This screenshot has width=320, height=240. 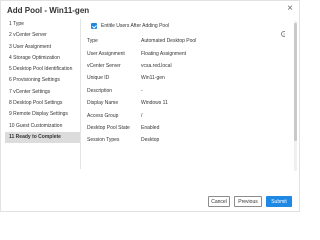 What do you see at coordinates (219, 201) in the screenshot?
I see `cancel-button: Cancel` at bounding box center [219, 201].